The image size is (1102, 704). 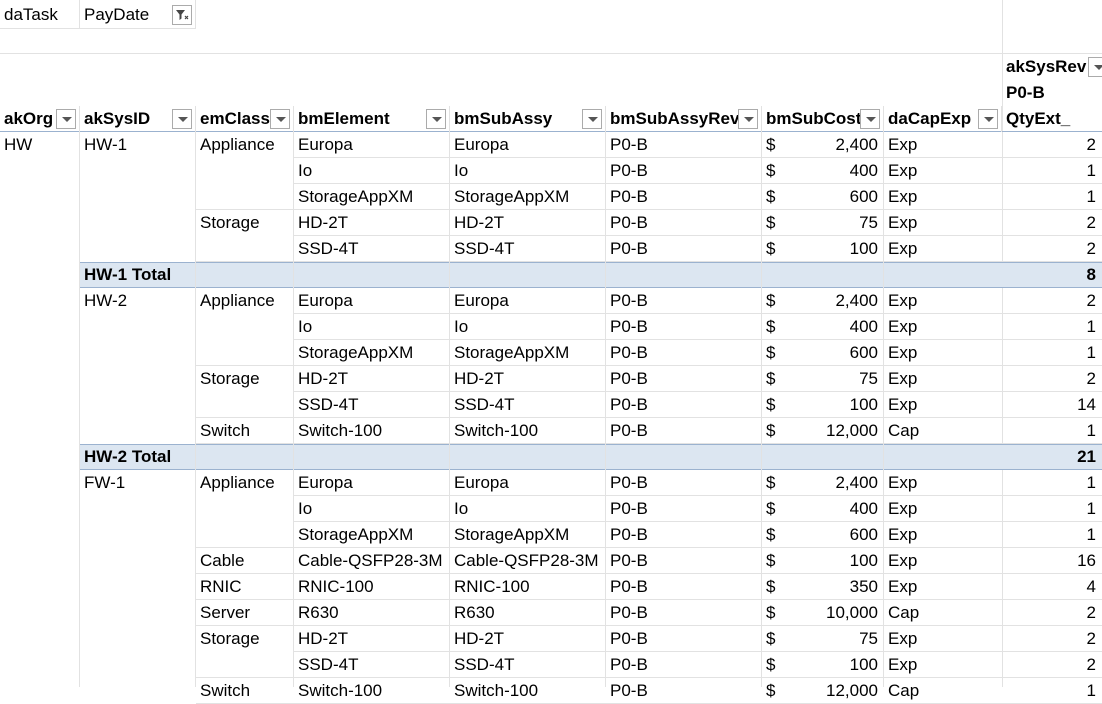 What do you see at coordinates (1086, 560) in the screenshot?
I see `table-cell-qty: 16` at bounding box center [1086, 560].